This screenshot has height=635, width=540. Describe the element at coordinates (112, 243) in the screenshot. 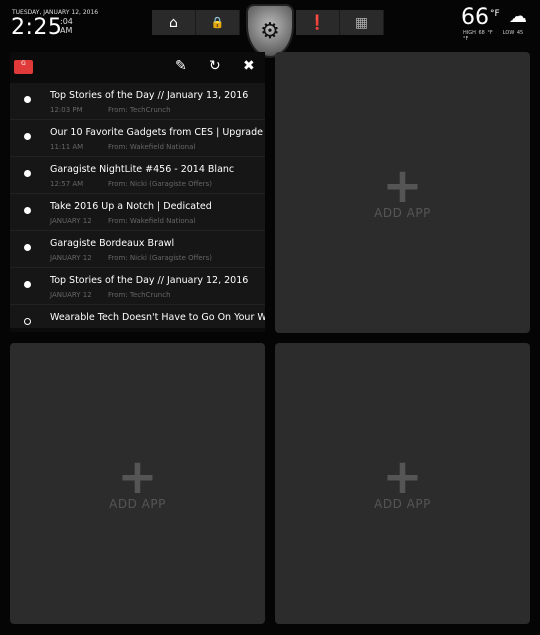

I see `email-subject: Garagiste Bordeaux Brawl` at that location.